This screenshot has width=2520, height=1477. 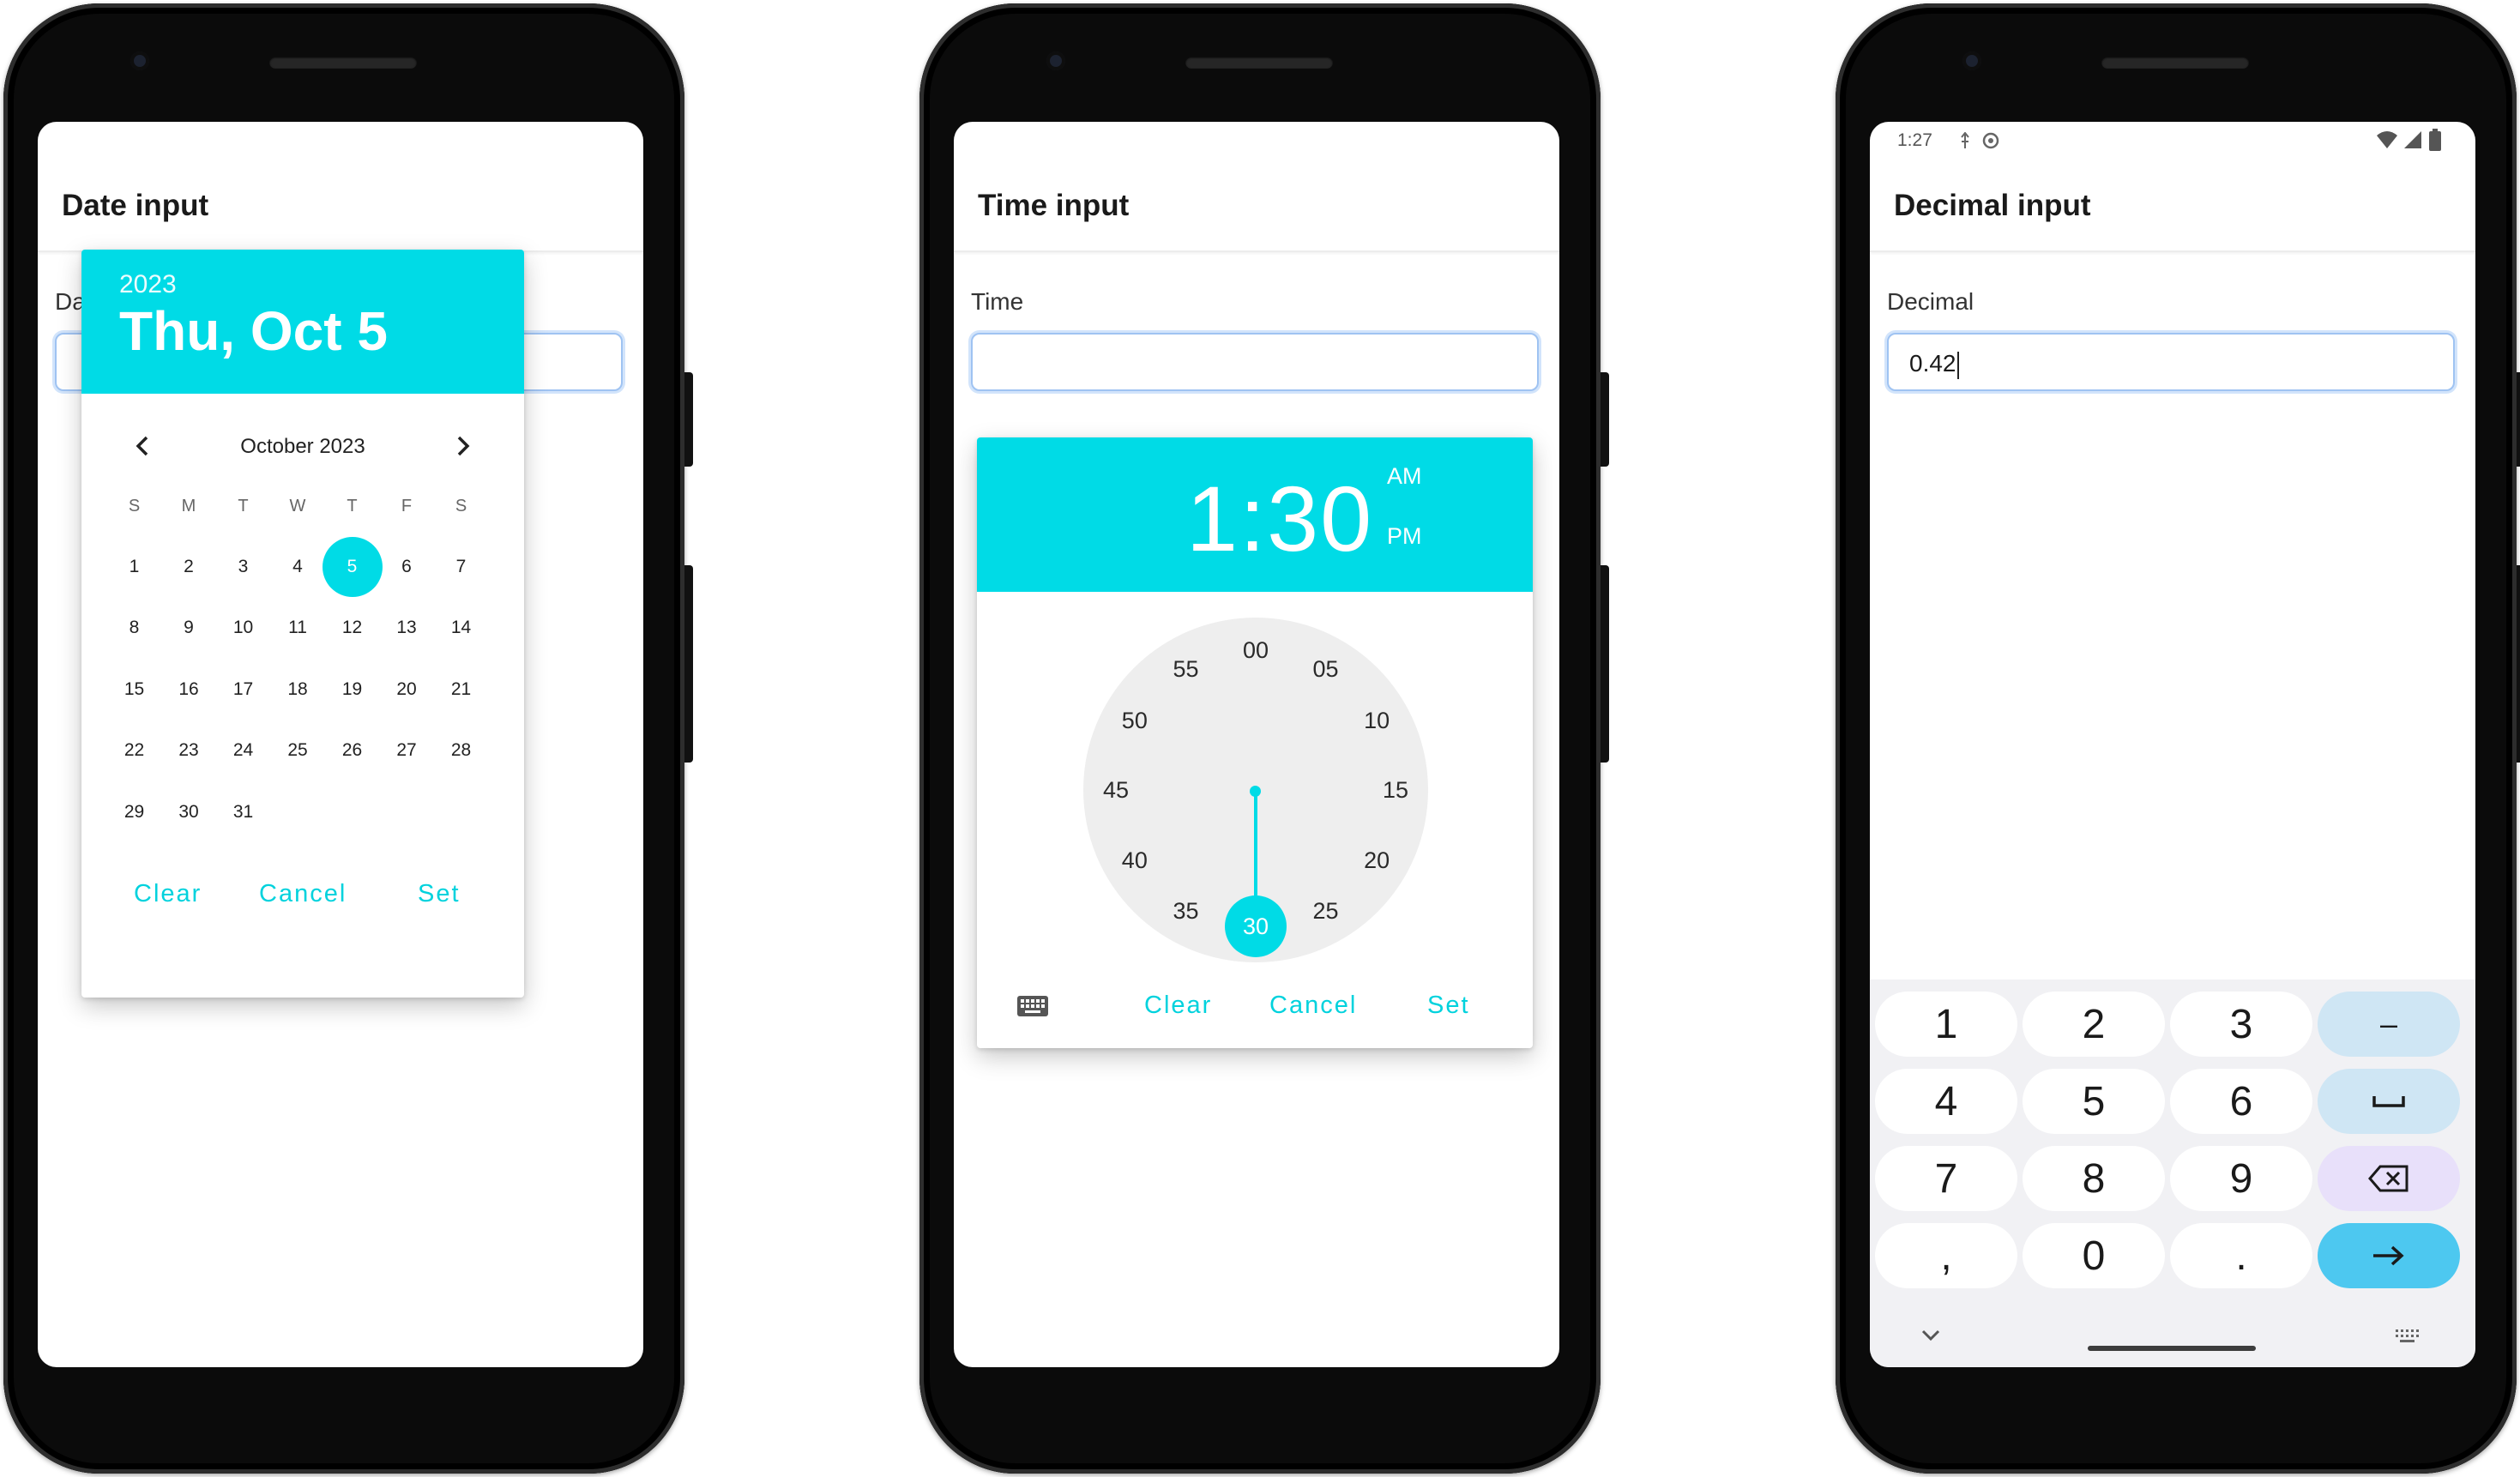 What do you see at coordinates (1255, 650) in the screenshot?
I see `clock-minute-label: 00` at bounding box center [1255, 650].